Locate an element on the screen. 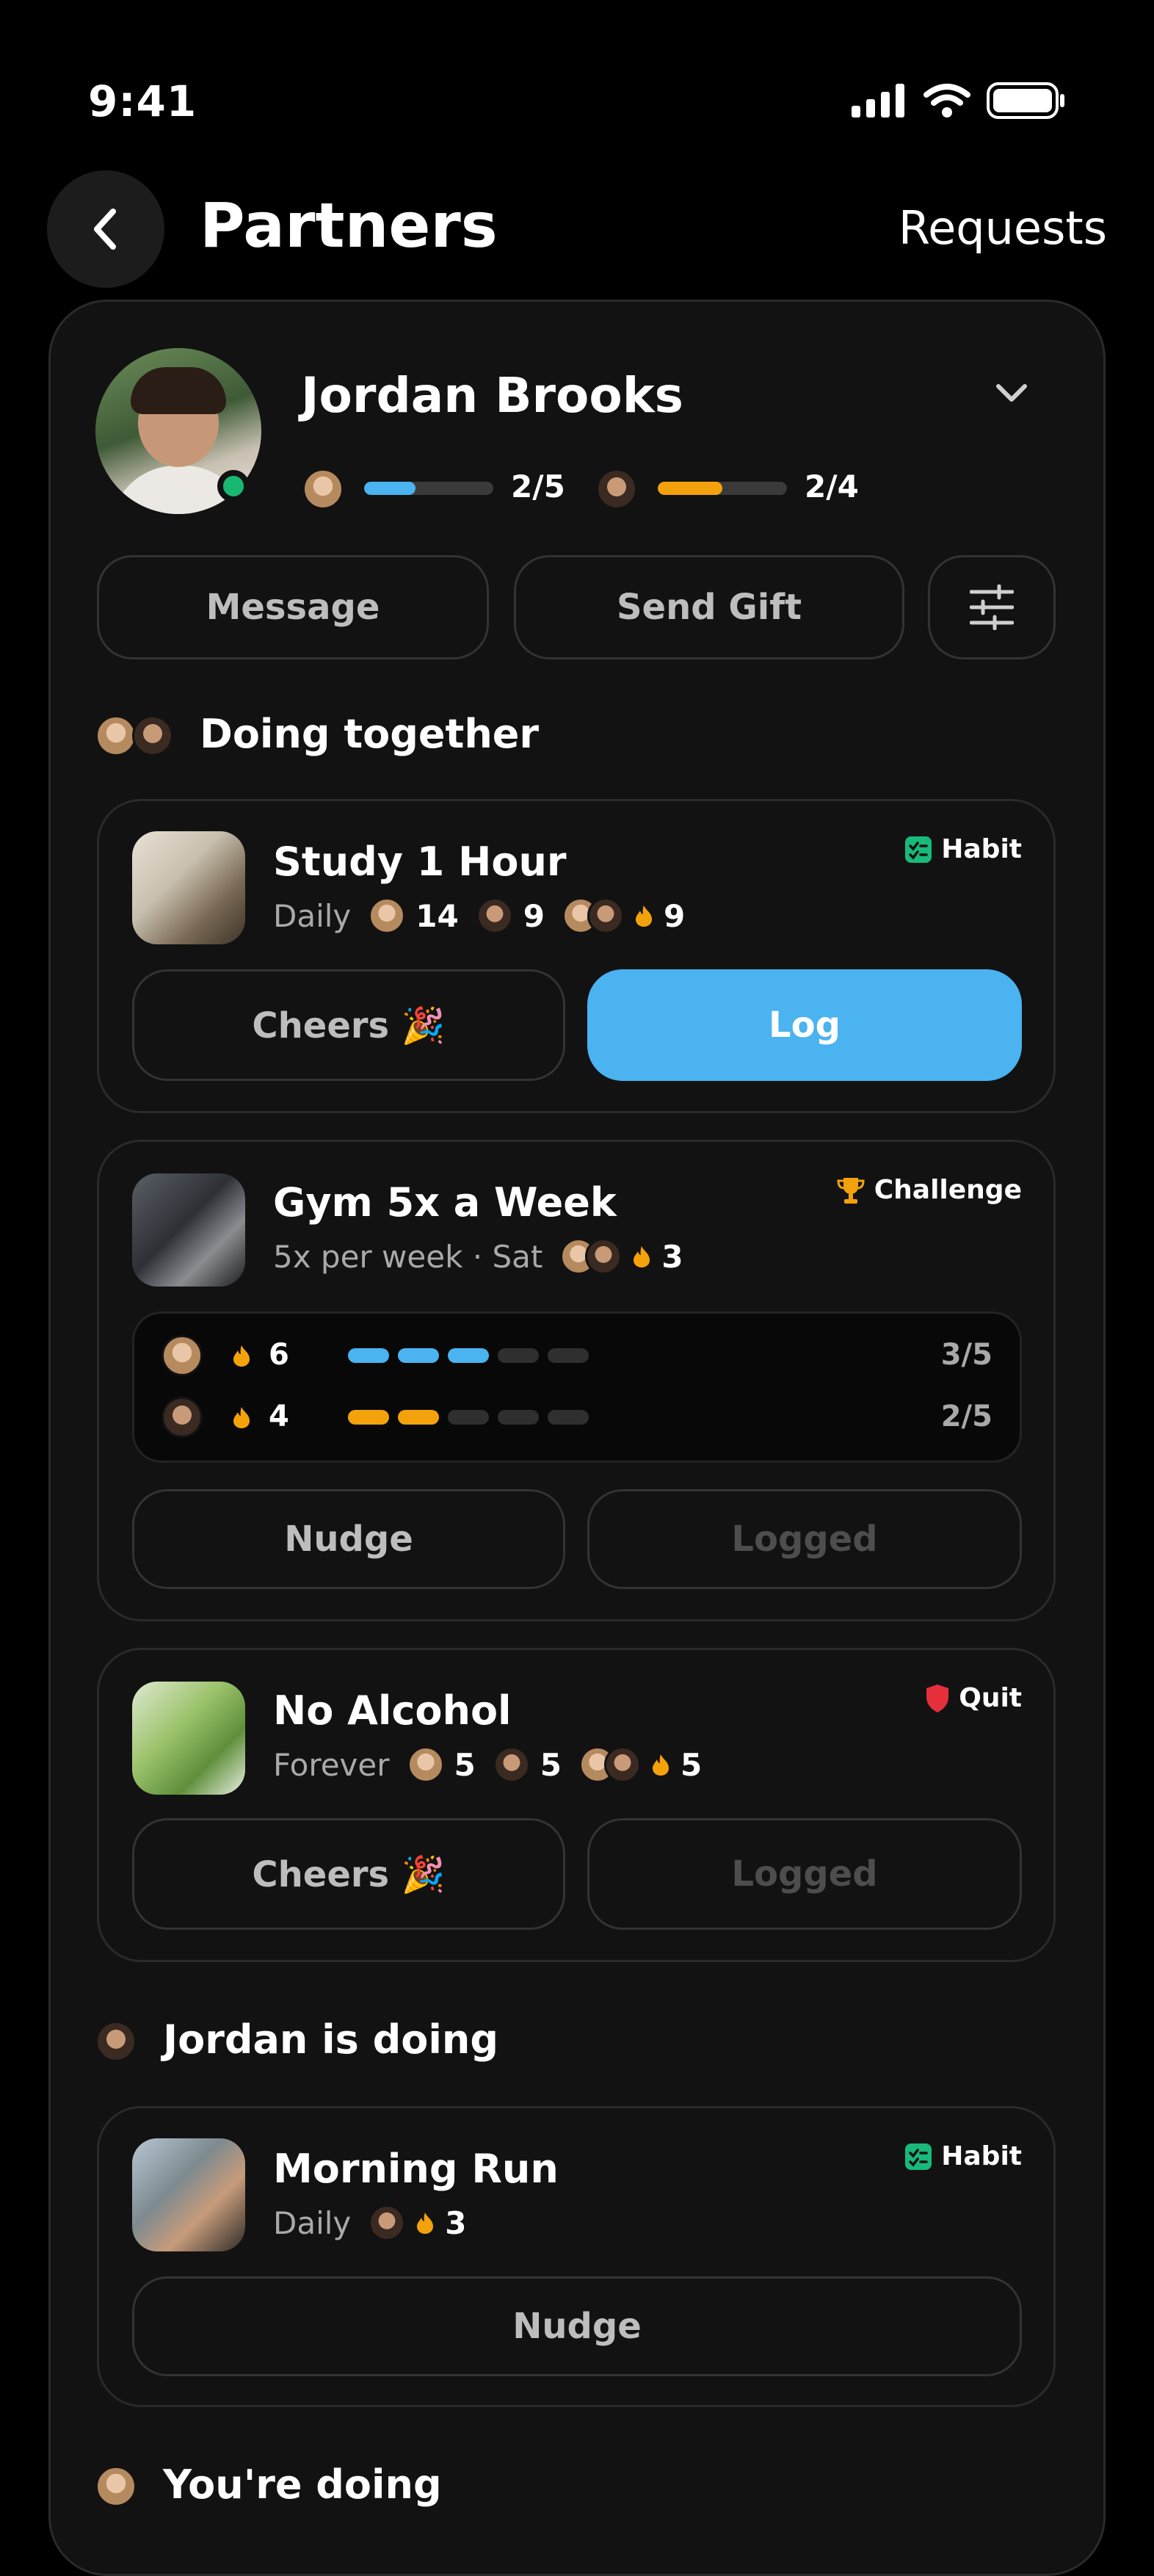 The width and height of the screenshot is (1154, 2576). shield-icon is located at coordinates (937, 1698).